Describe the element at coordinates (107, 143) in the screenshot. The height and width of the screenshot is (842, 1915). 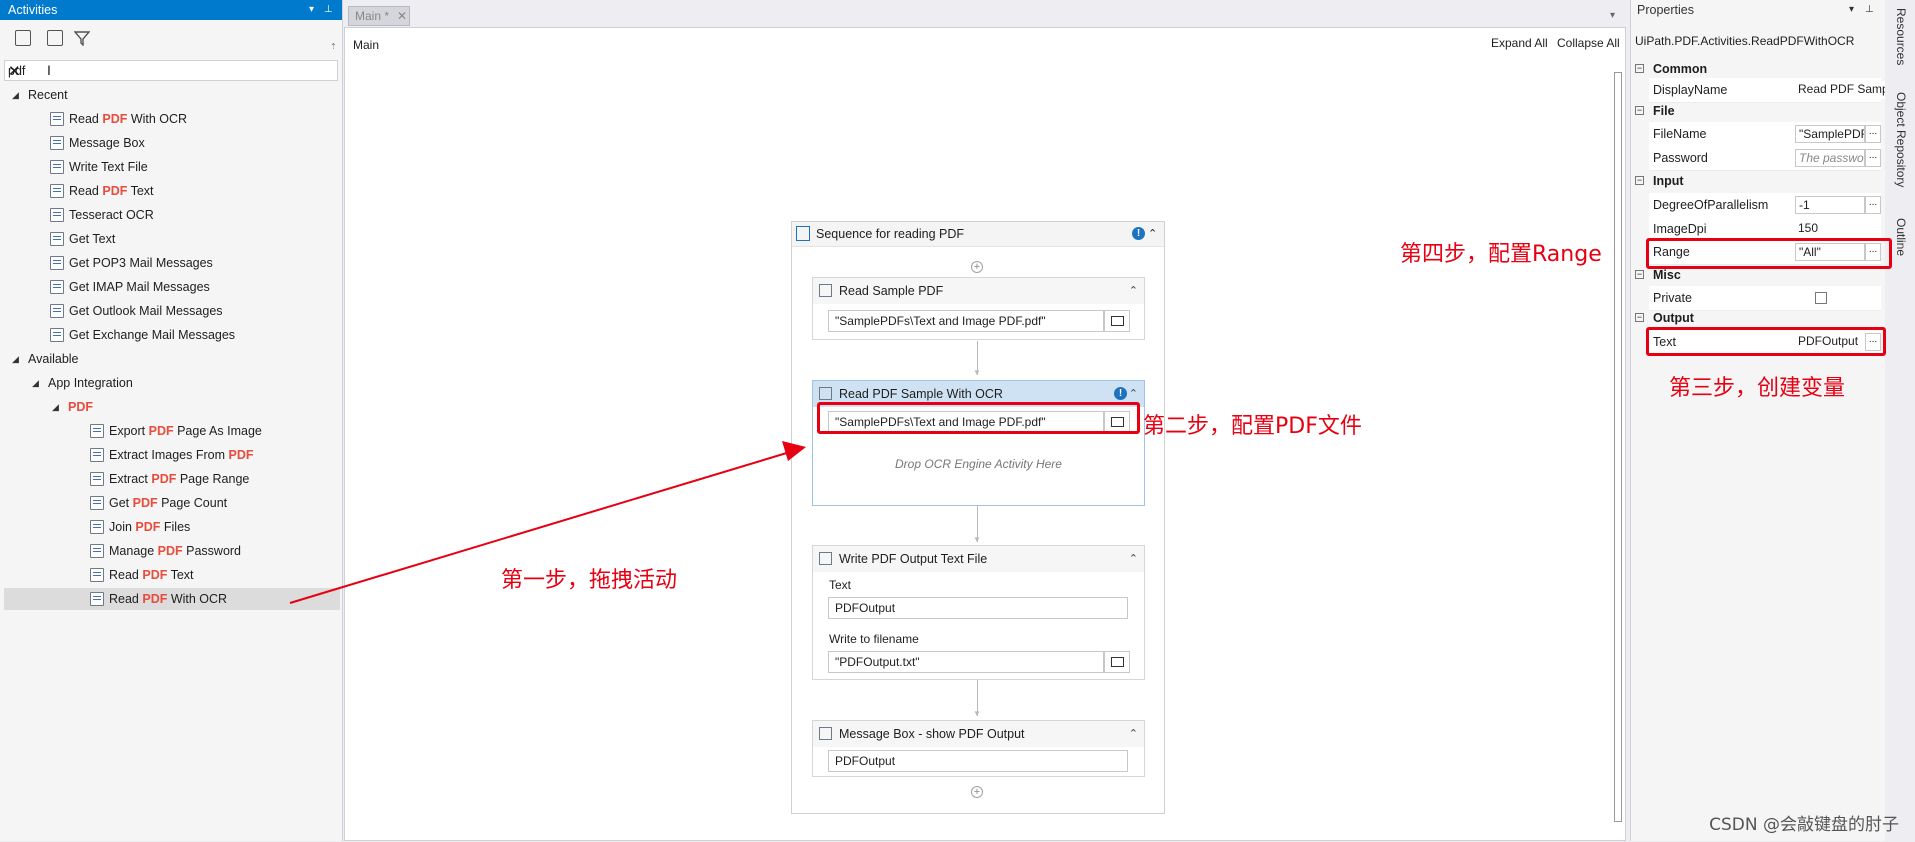
I see `activity-label-pre: Message Box` at that location.